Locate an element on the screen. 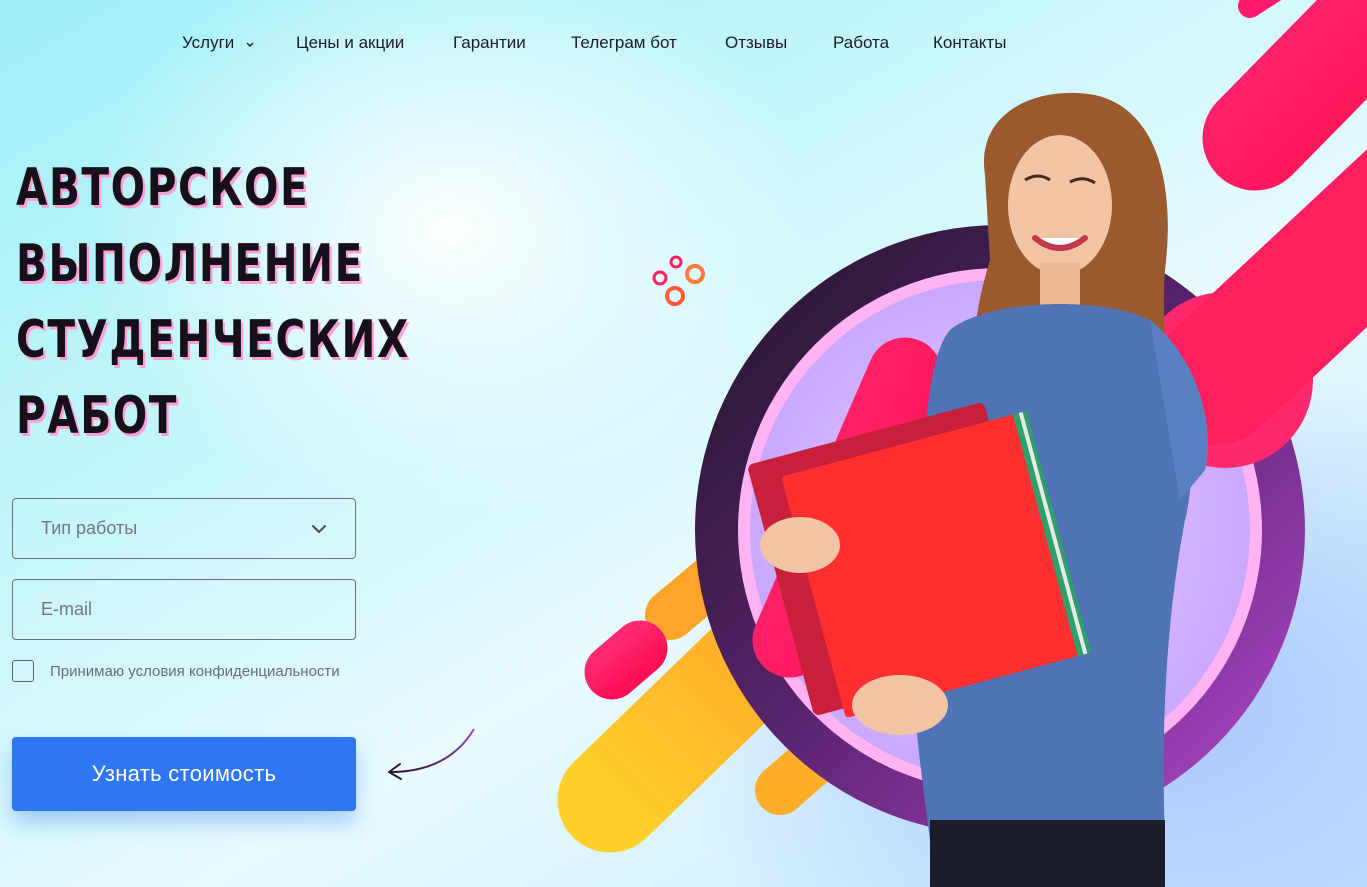  nav-item-label: Работа is located at coordinates (861, 42).